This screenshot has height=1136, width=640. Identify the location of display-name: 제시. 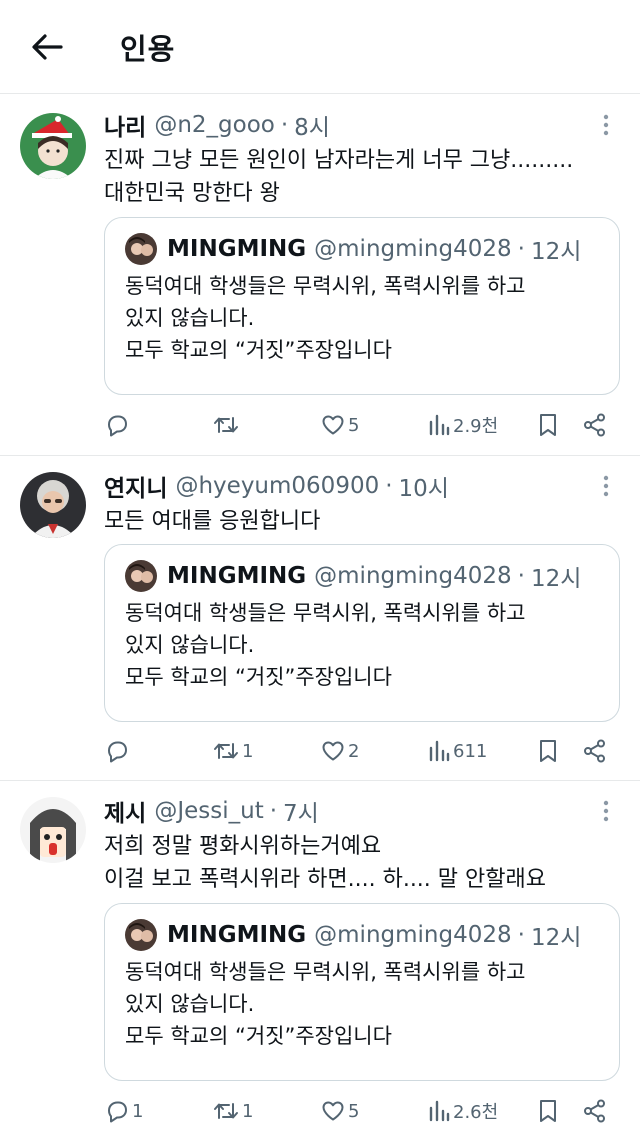
(125, 811).